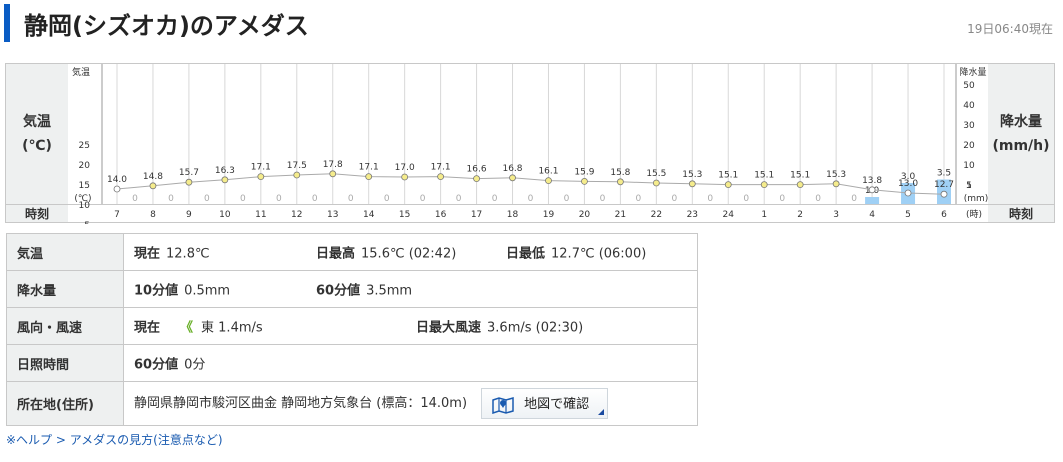  I want to click on temp-max-label: 日最高, so click(336, 254).